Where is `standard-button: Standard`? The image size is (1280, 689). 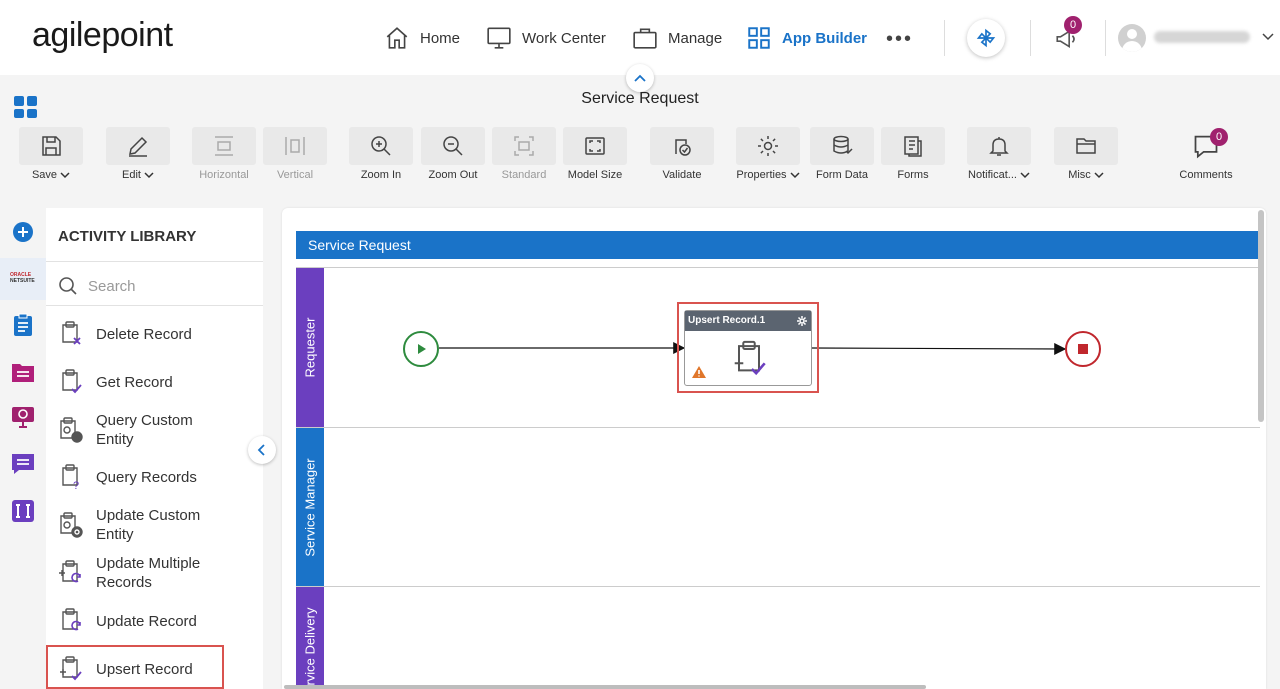
standard-button: Standard is located at coordinates (524, 156).